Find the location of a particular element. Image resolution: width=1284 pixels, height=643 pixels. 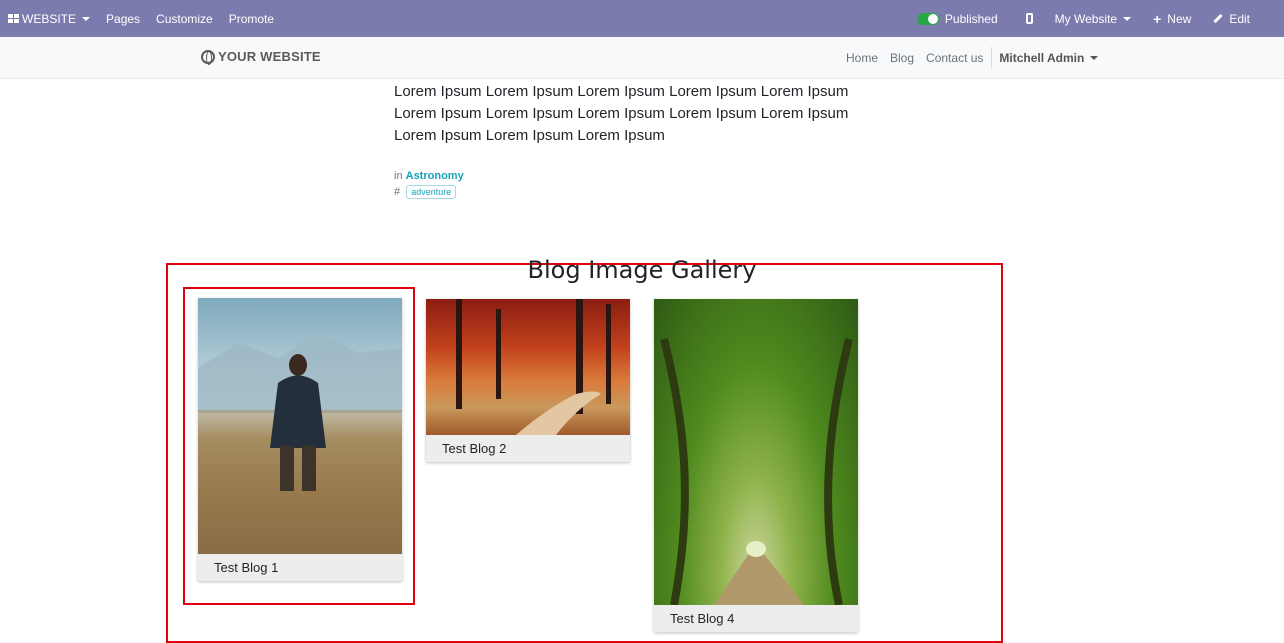

nav-home: Home is located at coordinates (862, 58).